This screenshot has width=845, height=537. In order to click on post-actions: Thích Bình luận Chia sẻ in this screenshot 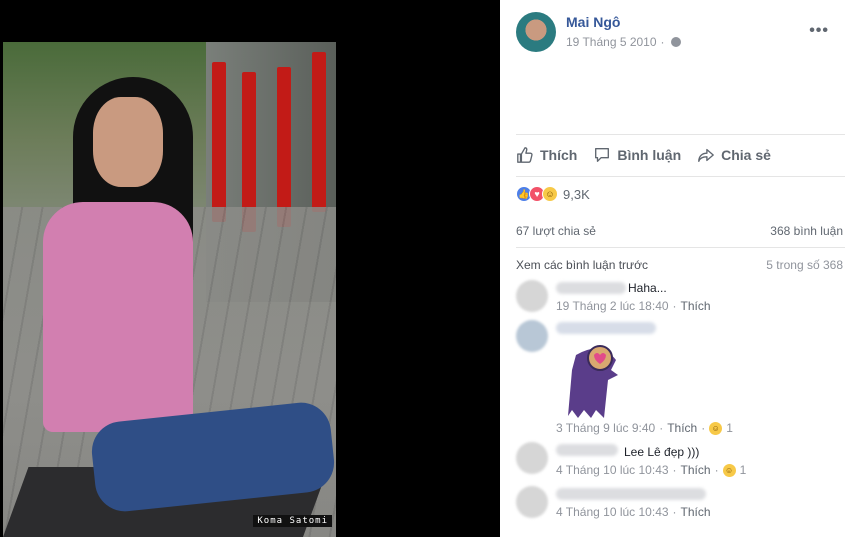, I will do `click(672, 155)`.